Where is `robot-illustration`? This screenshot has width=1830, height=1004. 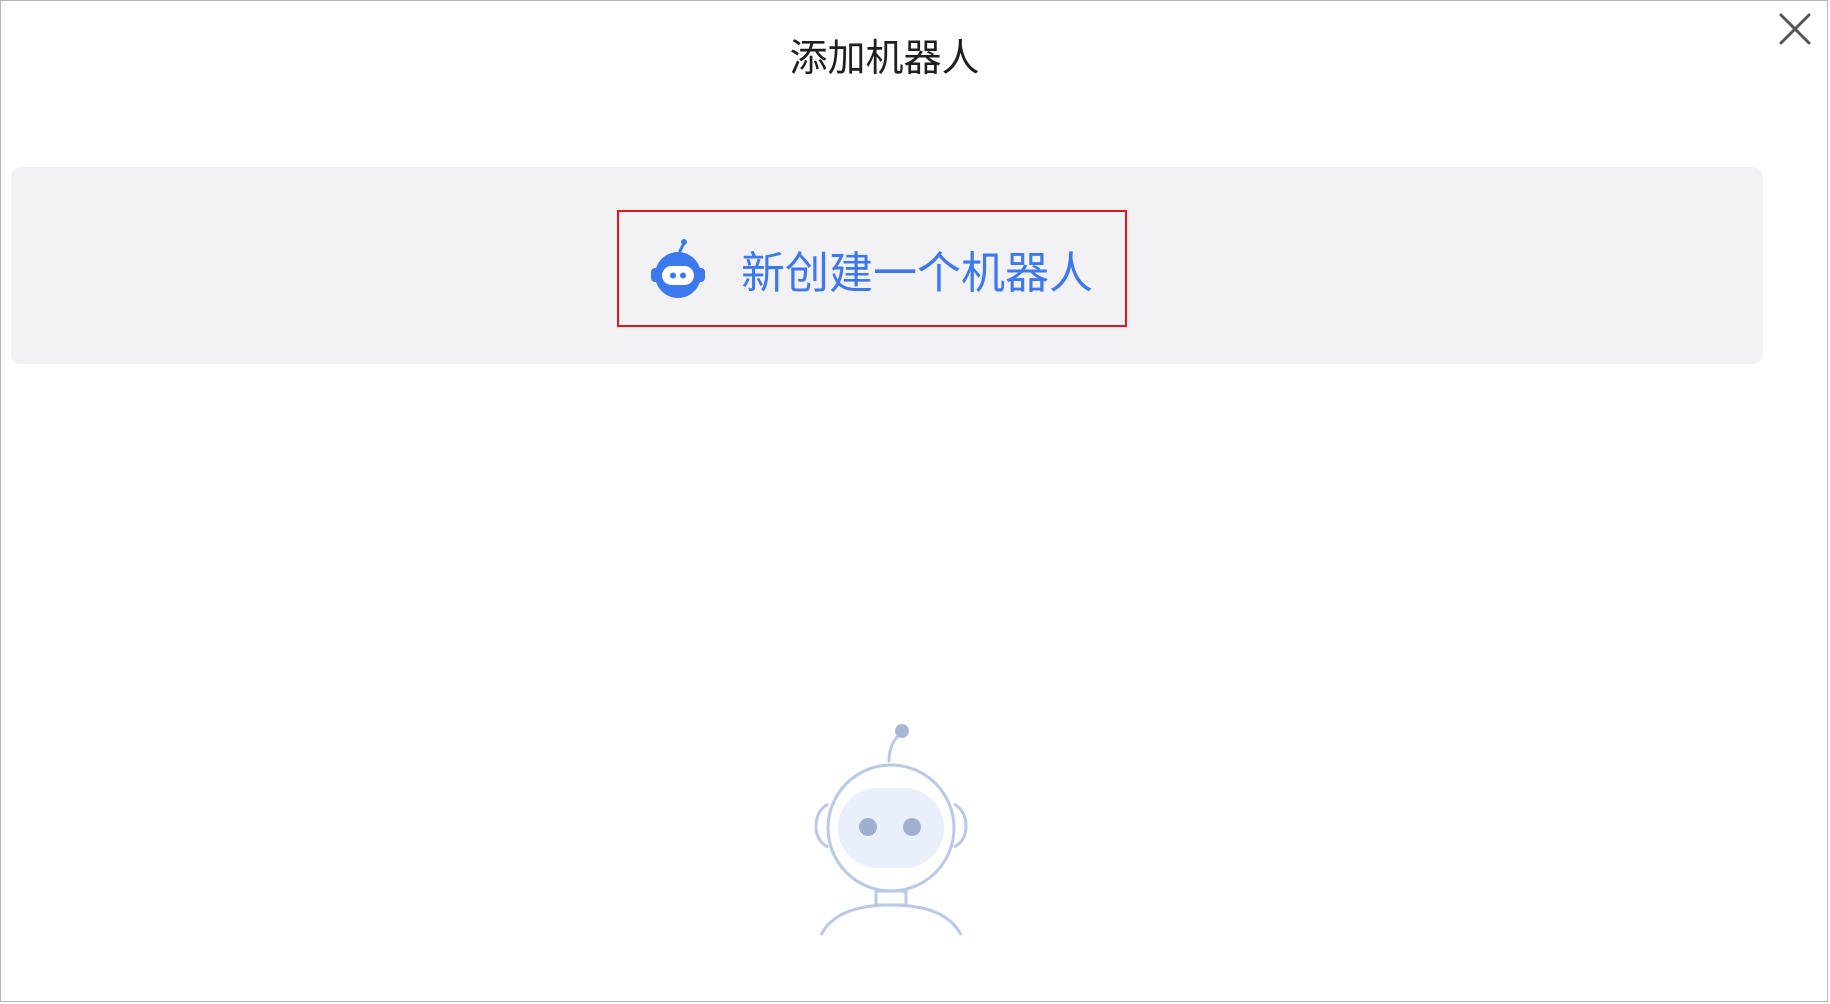
robot-illustration is located at coordinates (891, 828).